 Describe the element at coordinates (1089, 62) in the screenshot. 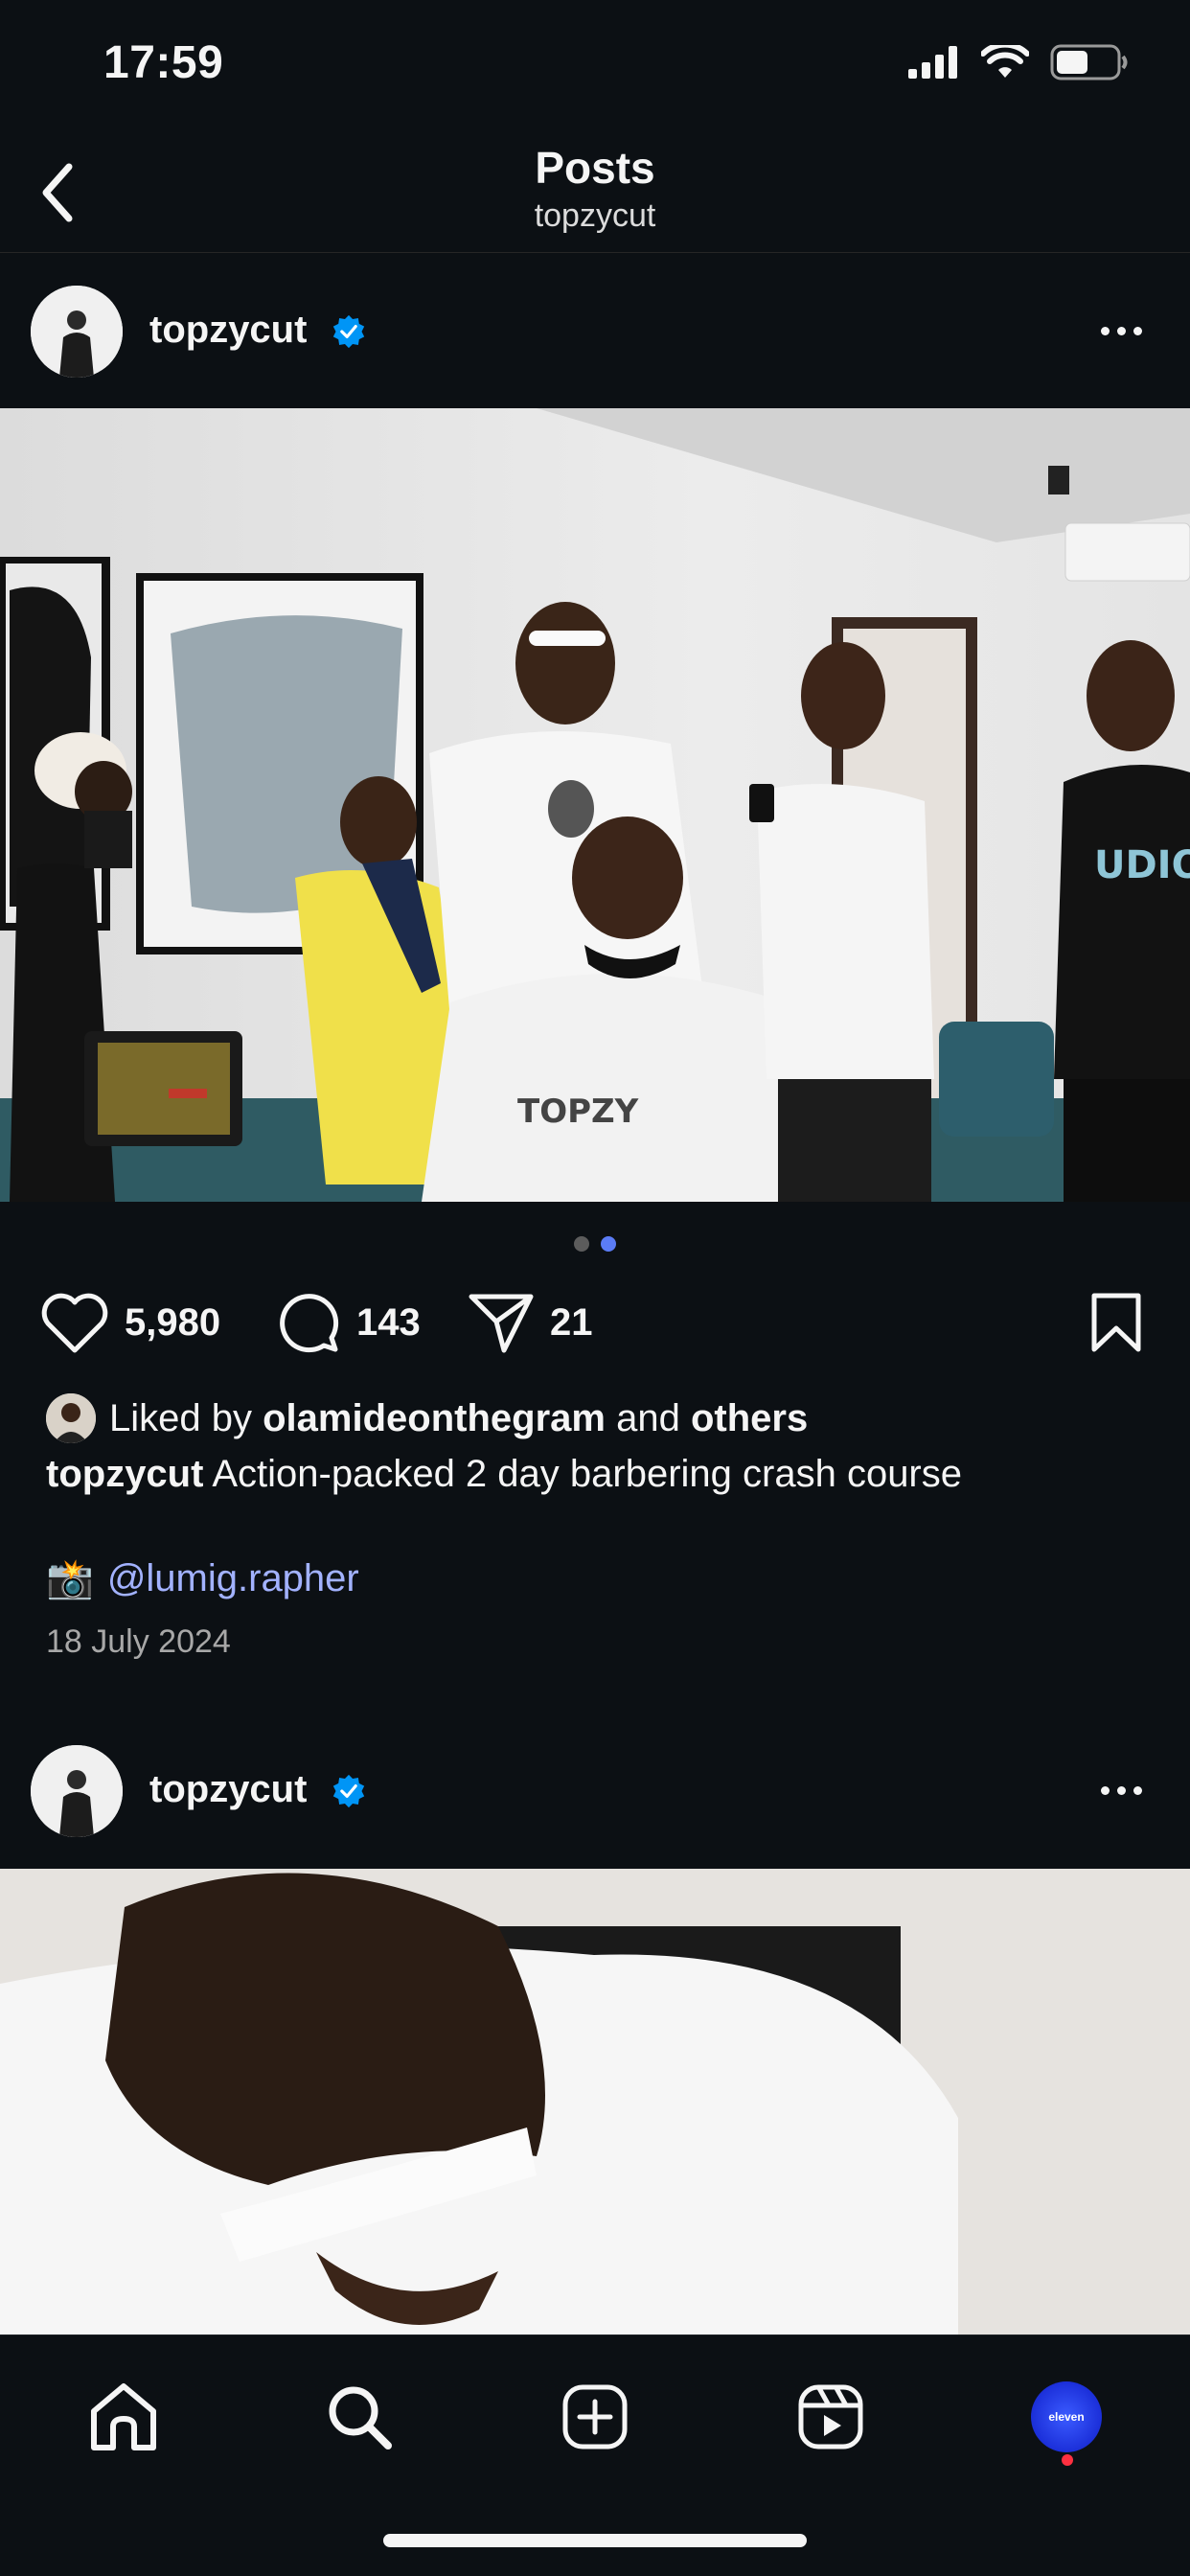

I see `battery-icon` at that location.